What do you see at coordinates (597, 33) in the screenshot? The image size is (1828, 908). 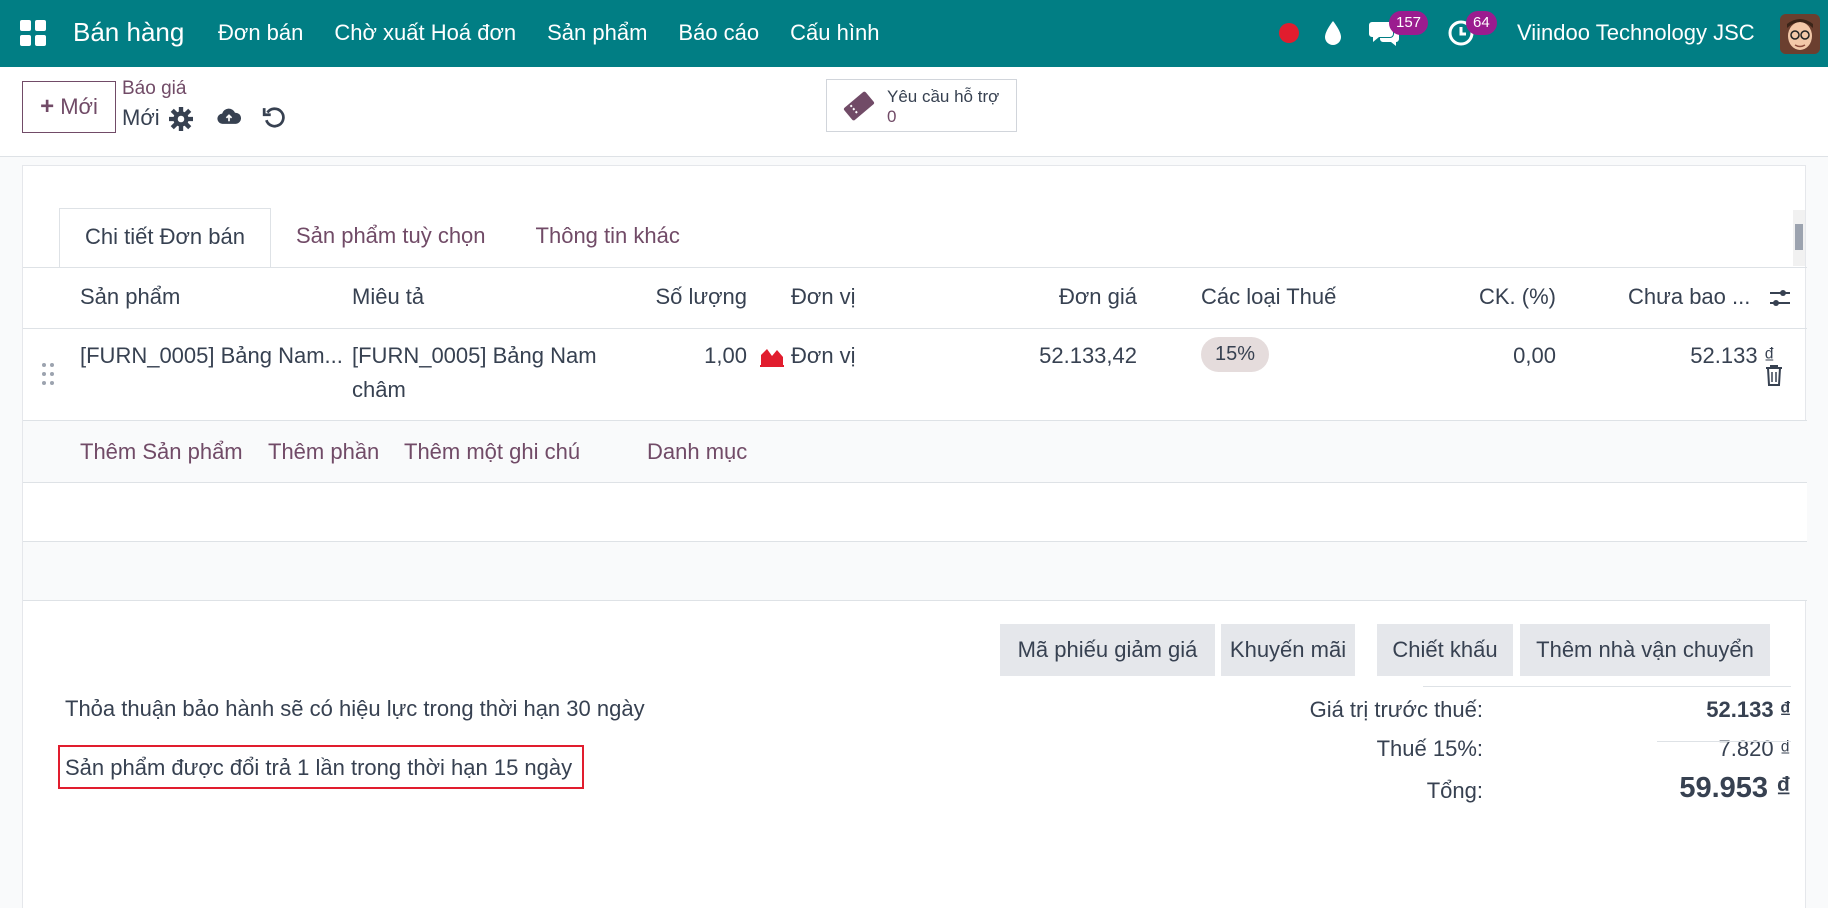 I see `menu-item-products: Sản phẩm` at bounding box center [597, 33].